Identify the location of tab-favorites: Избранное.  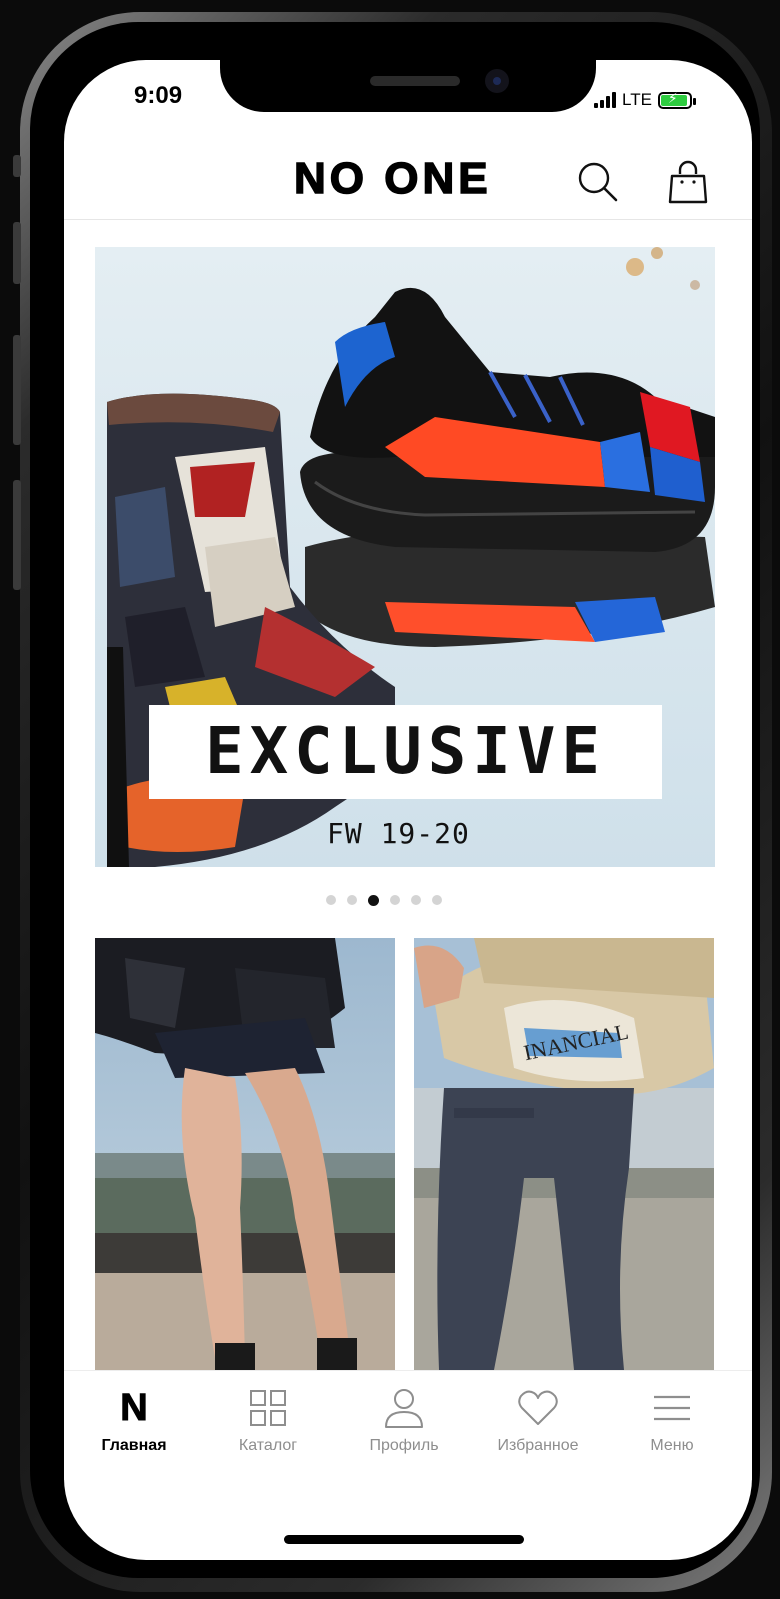
(538, 1419).